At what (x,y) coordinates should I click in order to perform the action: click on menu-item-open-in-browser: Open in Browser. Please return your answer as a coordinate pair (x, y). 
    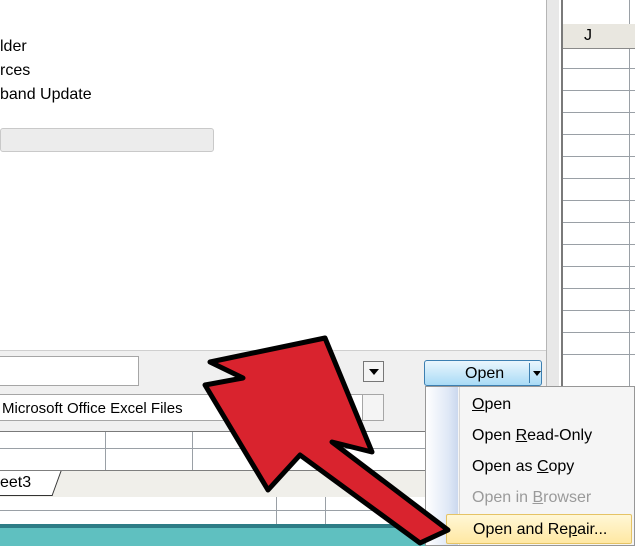
    Looking at the image, I should click on (546, 498).